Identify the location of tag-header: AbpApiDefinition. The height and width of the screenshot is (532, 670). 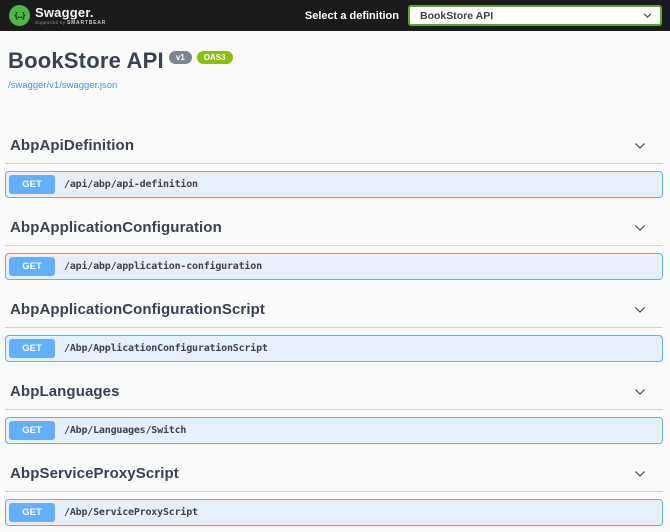
(334, 146).